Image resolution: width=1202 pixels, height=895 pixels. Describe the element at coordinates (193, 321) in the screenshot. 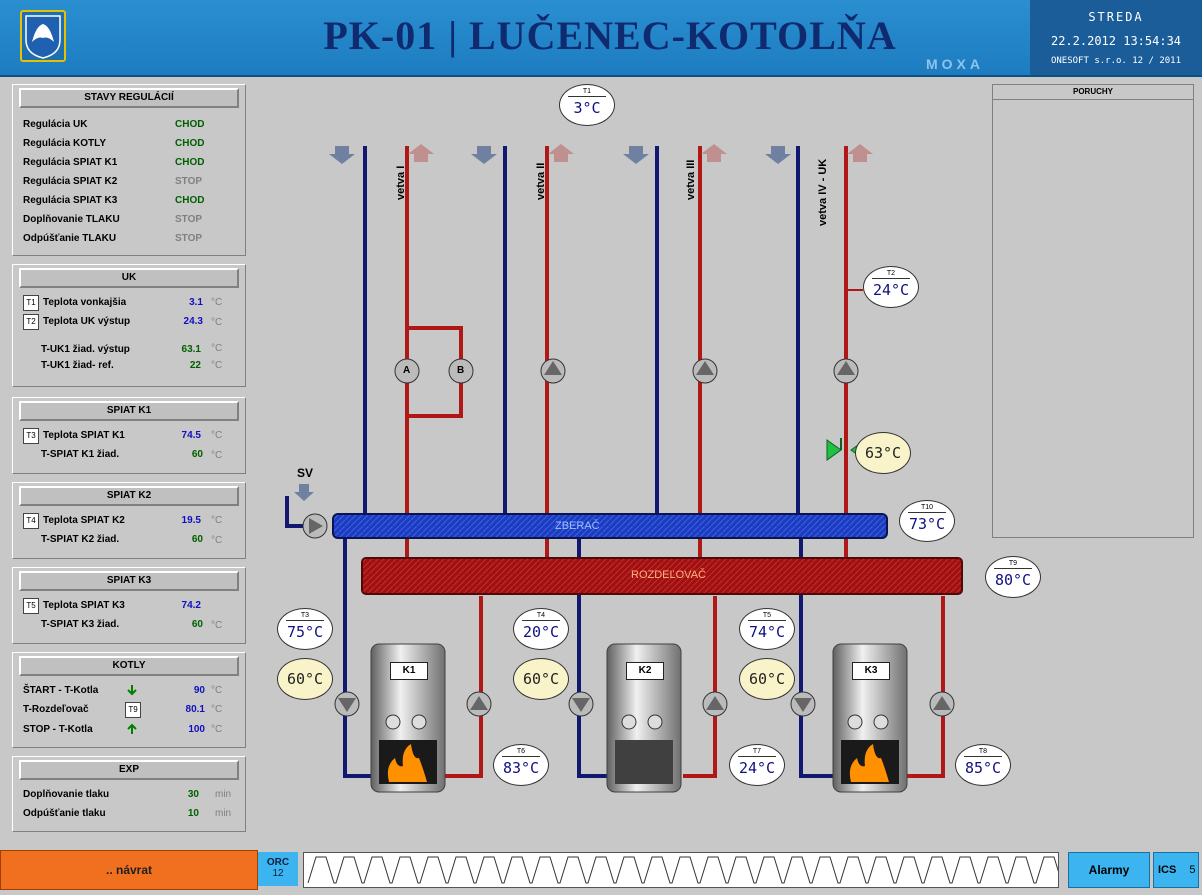

I see `uk-output-temp-value: 24.3` at that location.